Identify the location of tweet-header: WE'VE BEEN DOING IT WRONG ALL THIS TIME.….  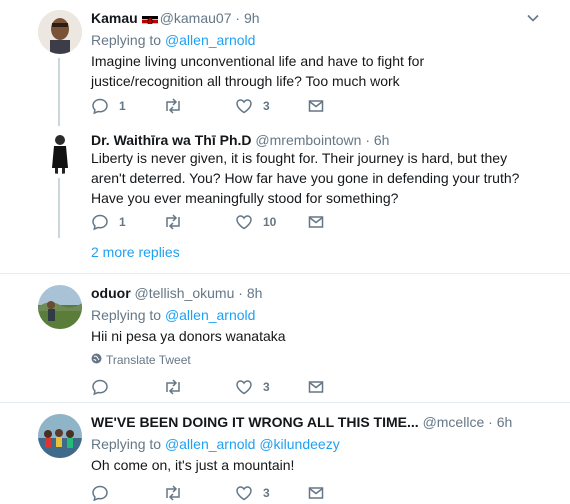
(301, 422).